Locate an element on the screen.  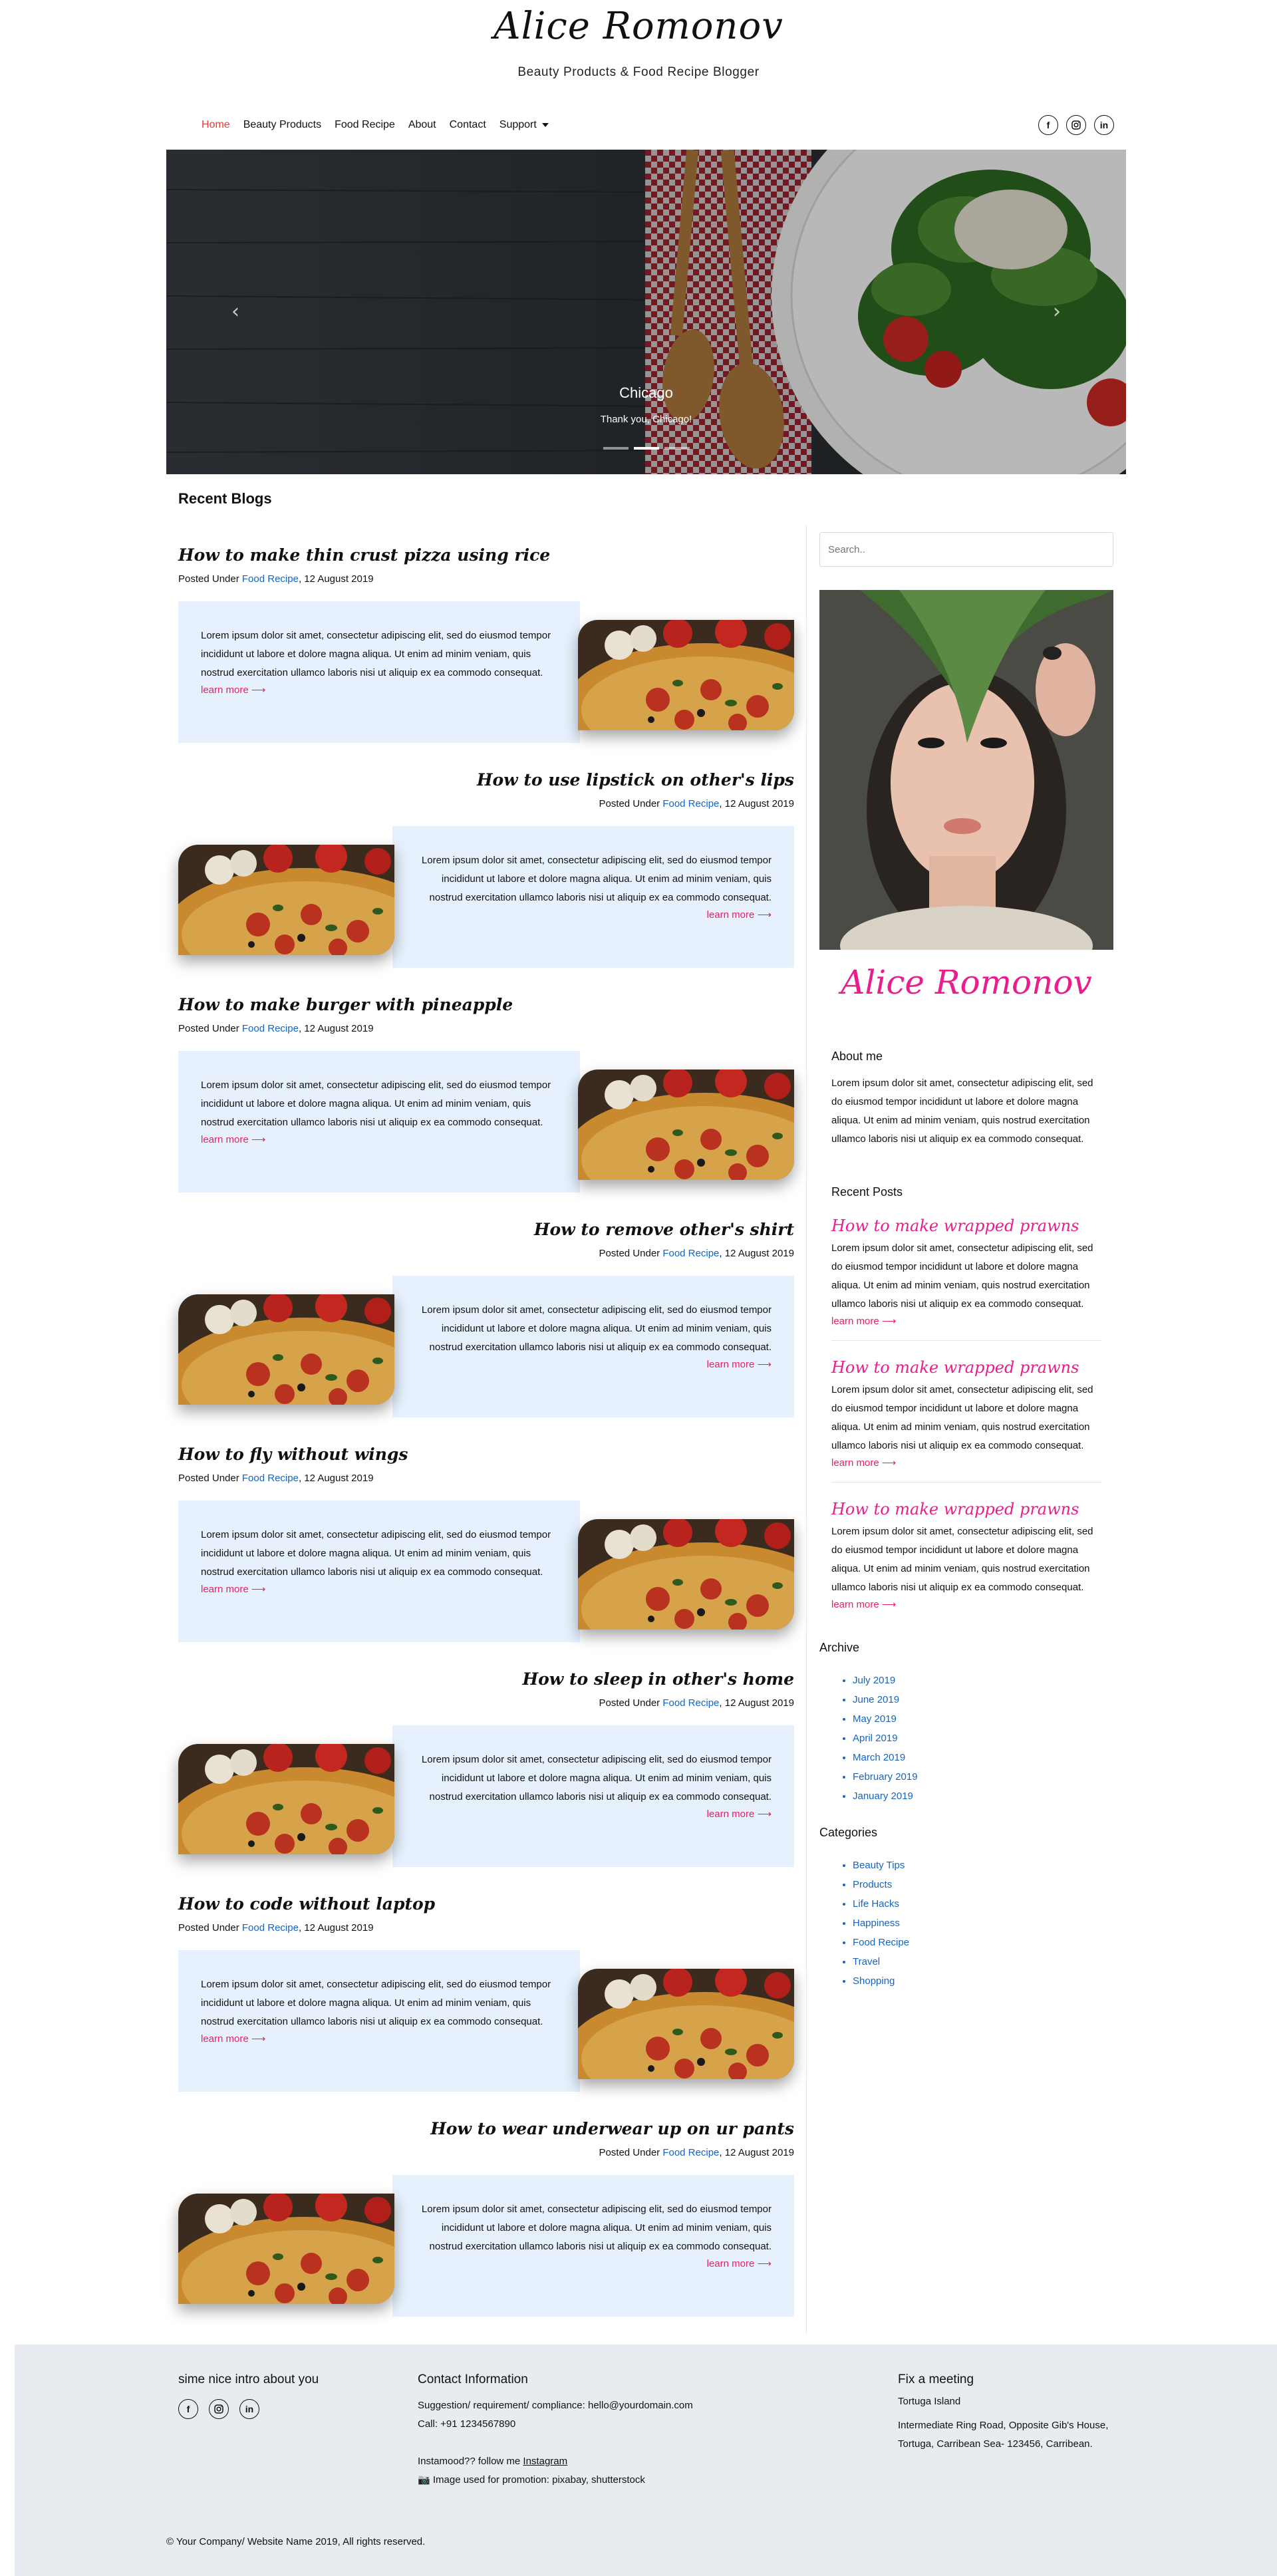
footer-intro: sime nice intro about you f in is located at coordinates (249, 2395).